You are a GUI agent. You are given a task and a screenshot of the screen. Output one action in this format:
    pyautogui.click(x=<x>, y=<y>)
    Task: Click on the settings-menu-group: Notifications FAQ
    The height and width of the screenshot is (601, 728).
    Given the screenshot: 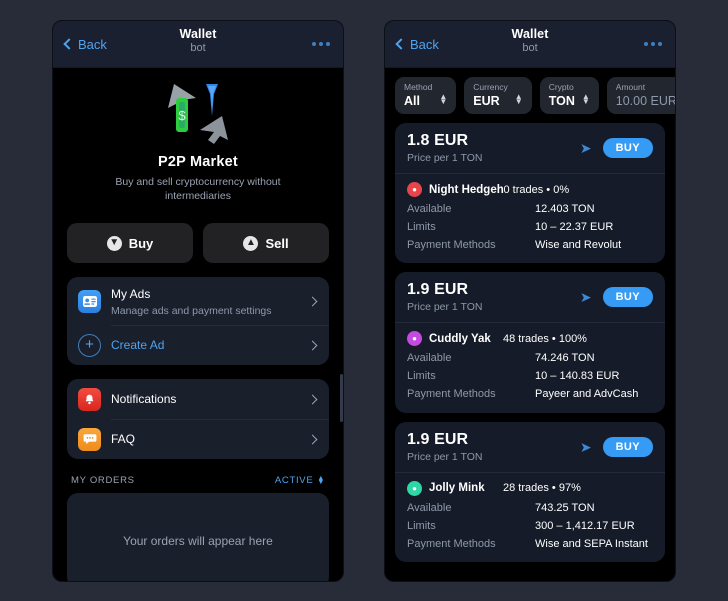 What is the action you would take?
    pyautogui.click(x=198, y=419)
    